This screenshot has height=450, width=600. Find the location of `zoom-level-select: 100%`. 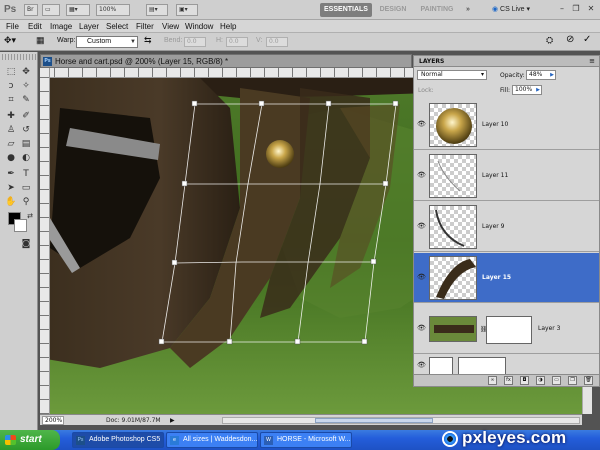

zoom-level-select: 100% is located at coordinates (113, 10).